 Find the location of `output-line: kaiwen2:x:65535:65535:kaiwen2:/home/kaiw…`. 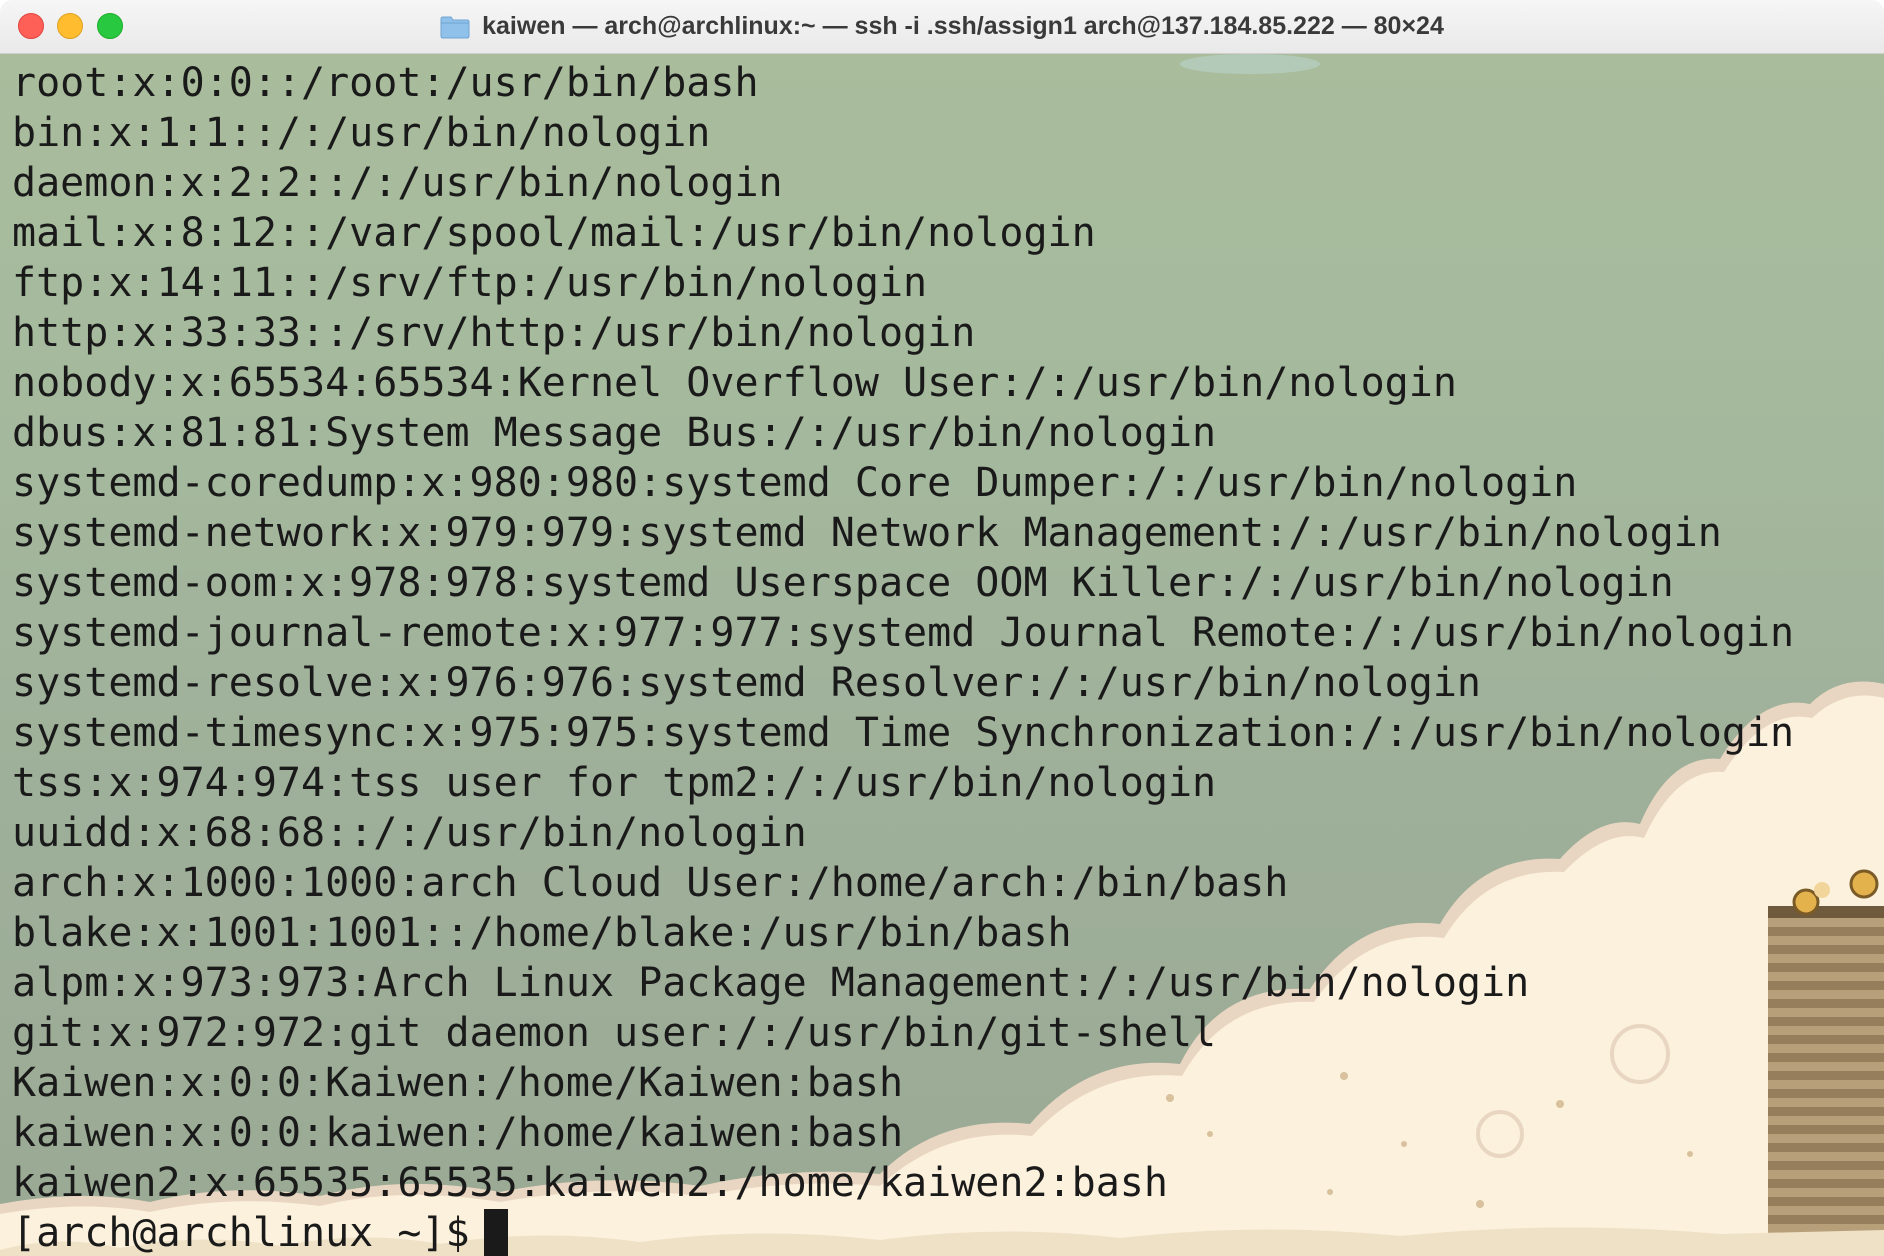

output-line: kaiwen2:x:65535:65535:kaiwen2:/home/kaiw… is located at coordinates (590, 1183).